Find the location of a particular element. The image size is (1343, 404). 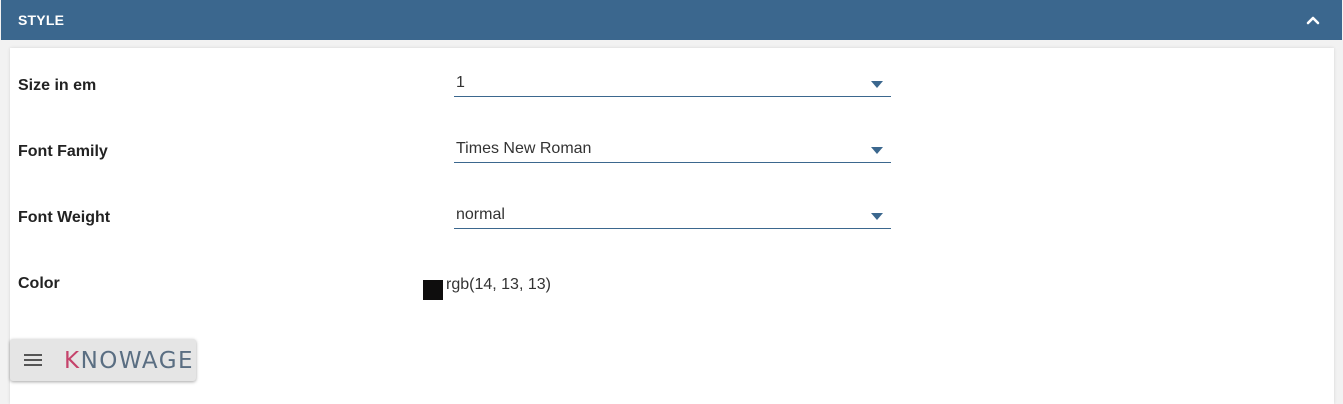

font-family-select: Times New Roman is located at coordinates (672, 149).